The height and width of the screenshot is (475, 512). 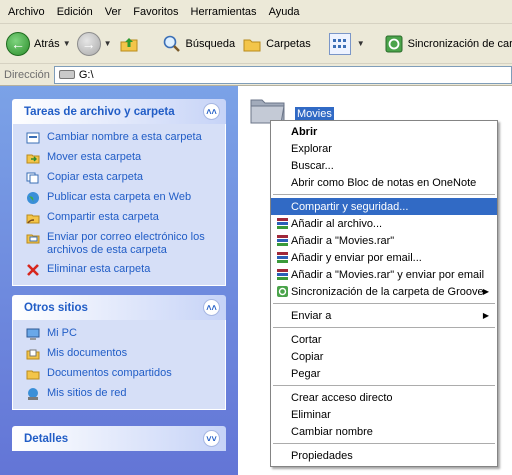 What do you see at coordinates (109, 373) in the screenshot?
I see `place-label: Documentos compartidos` at bounding box center [109, 373].